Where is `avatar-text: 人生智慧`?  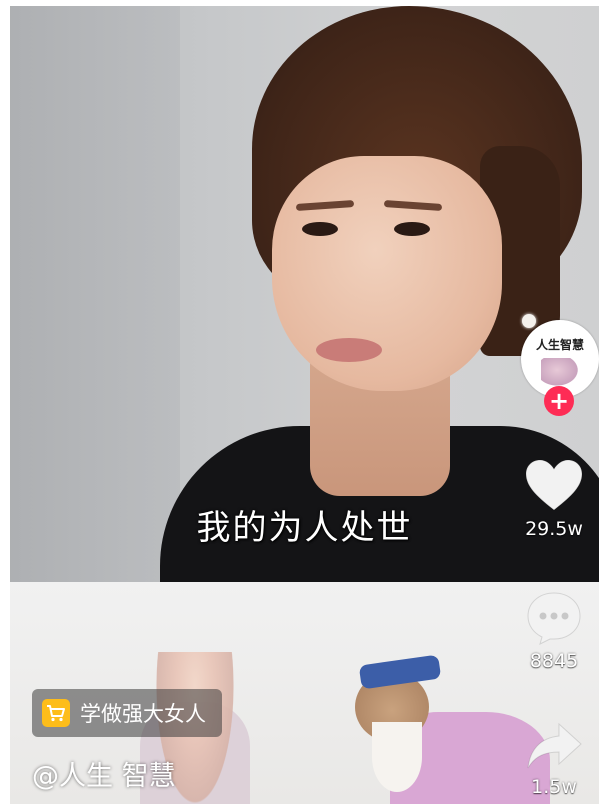 avatar-text: 人生智慧 is located at coordinates (559, 345).